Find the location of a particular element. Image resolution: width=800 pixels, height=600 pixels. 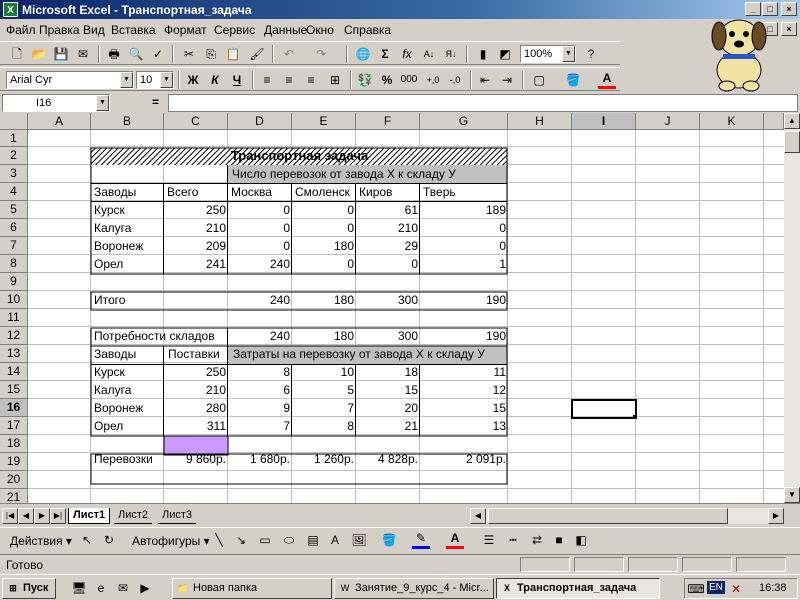

ship-value-cell: 61 is located at coordinates (388, 210).